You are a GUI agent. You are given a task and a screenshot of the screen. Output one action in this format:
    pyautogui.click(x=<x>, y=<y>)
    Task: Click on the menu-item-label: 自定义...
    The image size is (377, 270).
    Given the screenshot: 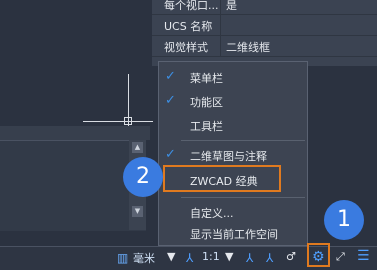 What is the action you would take?
    pyautogui.click(x=212, y=213)
    